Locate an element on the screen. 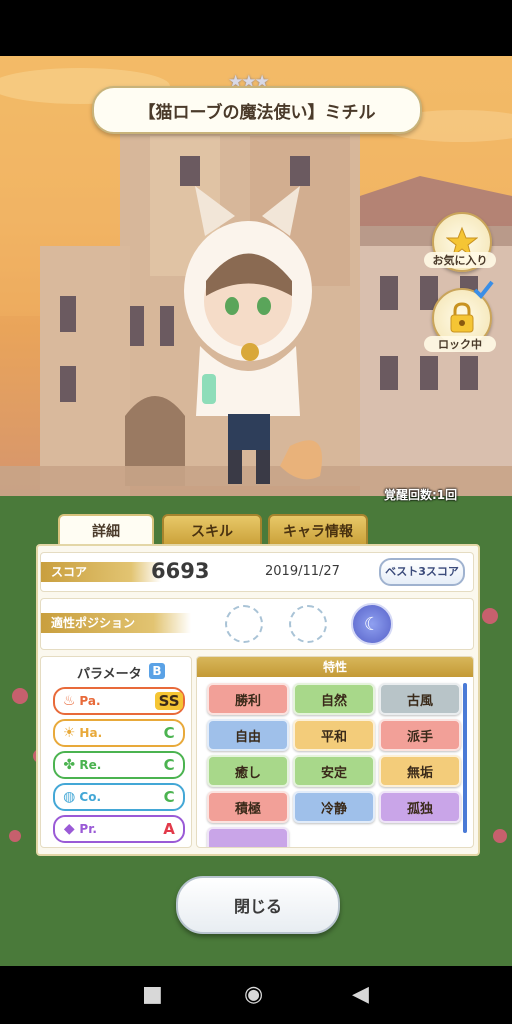  gem-icon: ◆ is located at coordinates (69, 829).